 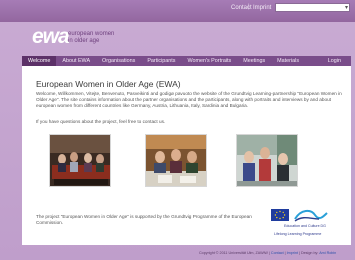 What do you see at coordinates (51, 37) in the screenshot?
I see `ewa-logo: ewa` at bounding box center [51, 37].